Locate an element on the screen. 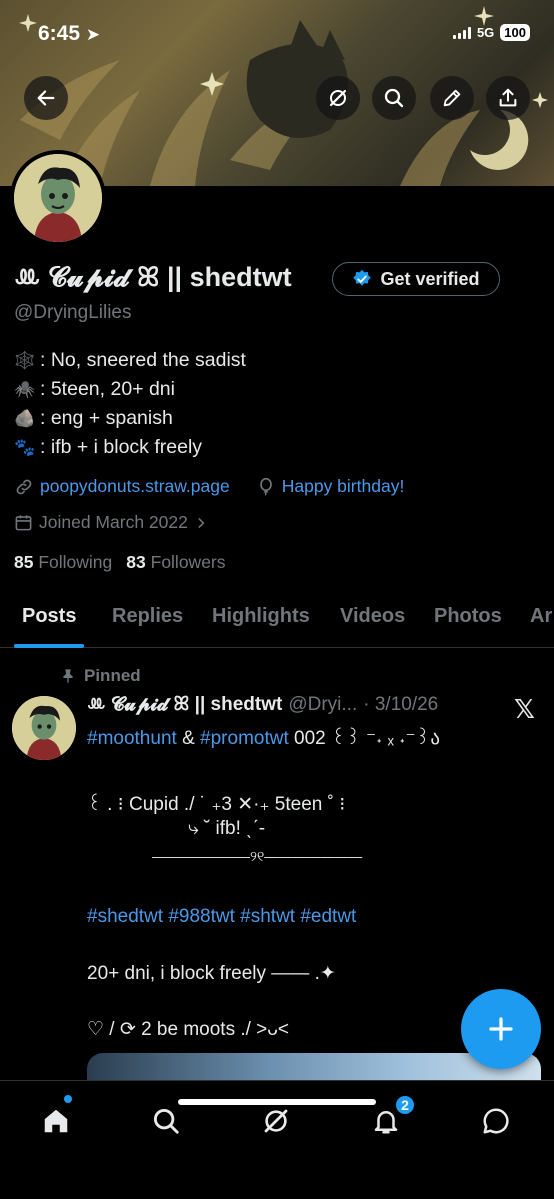 The height and width of the screenshot is (1199, 554). back-arrow-icon is located at coordinates (46, 98).